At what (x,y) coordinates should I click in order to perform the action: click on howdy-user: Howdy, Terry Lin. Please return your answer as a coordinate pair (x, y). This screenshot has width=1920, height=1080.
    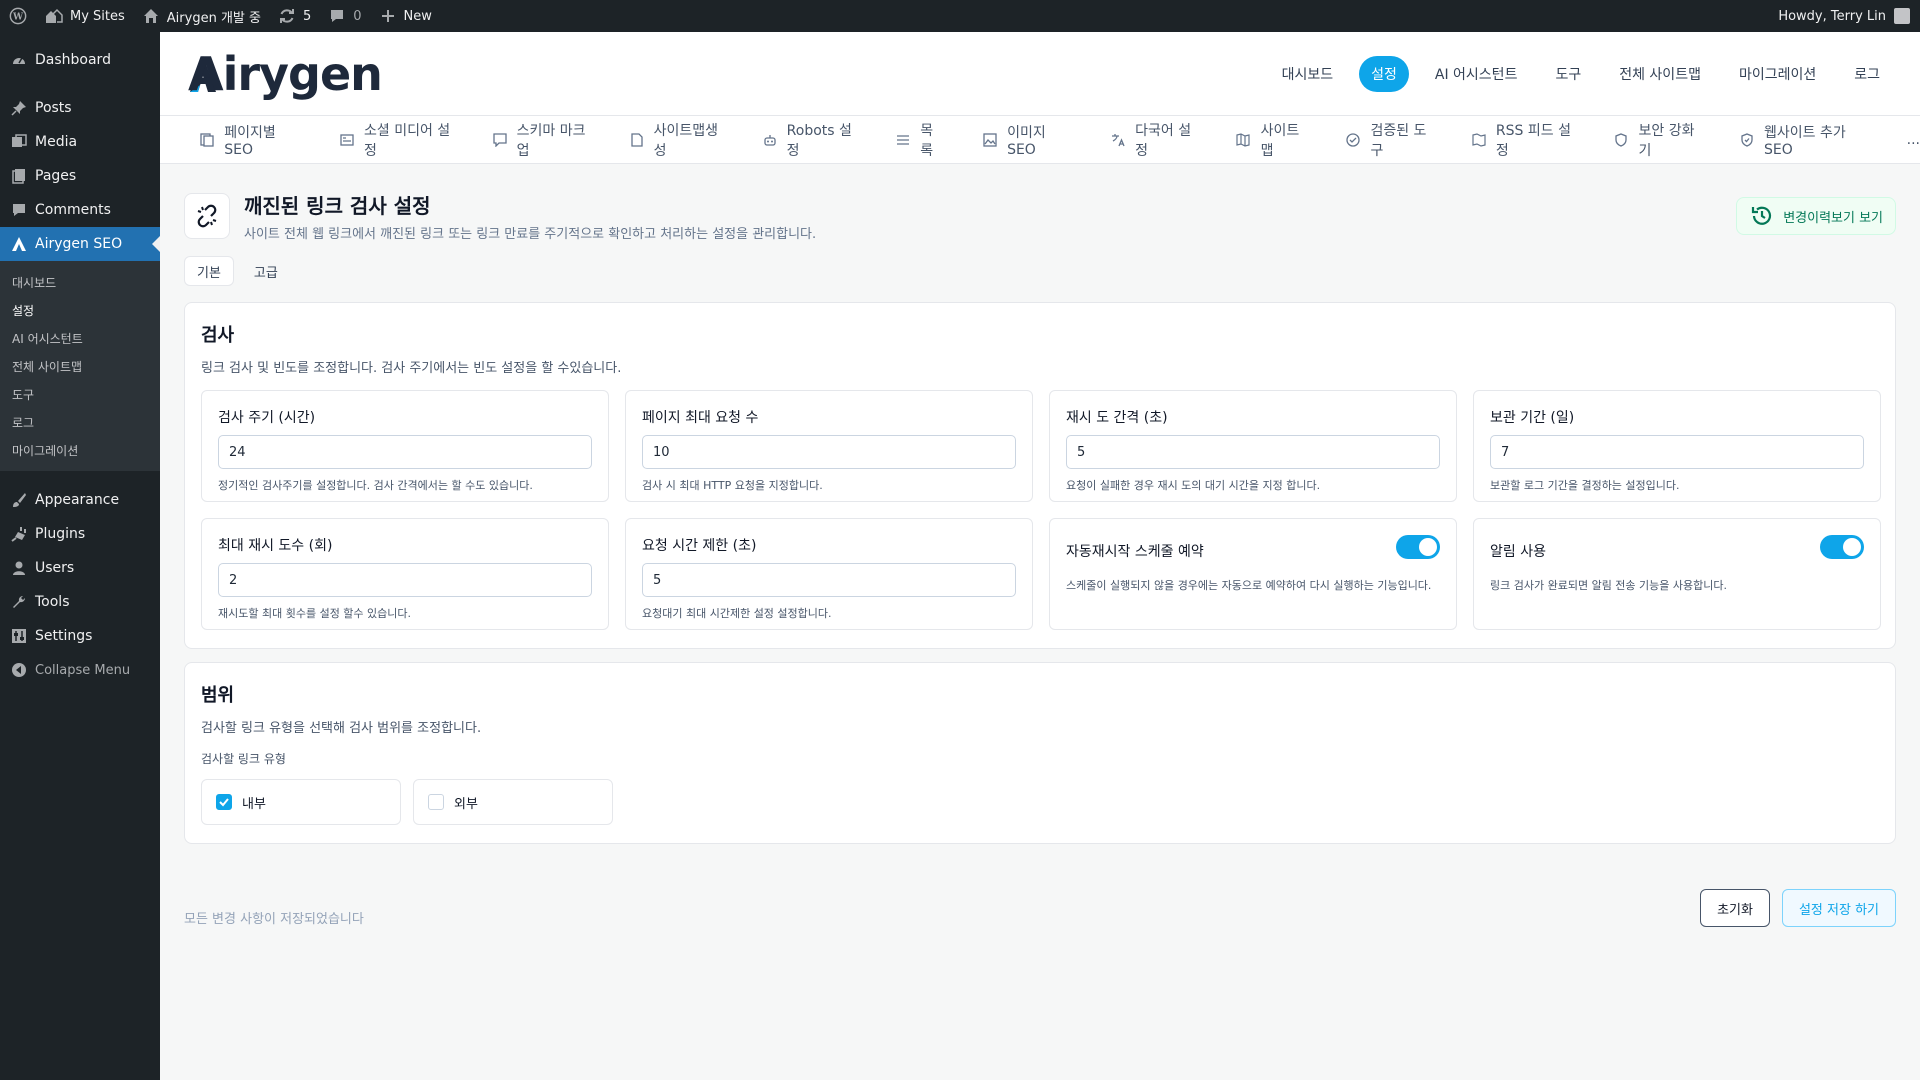
    Looking at the image, I should click on (1844, 16).